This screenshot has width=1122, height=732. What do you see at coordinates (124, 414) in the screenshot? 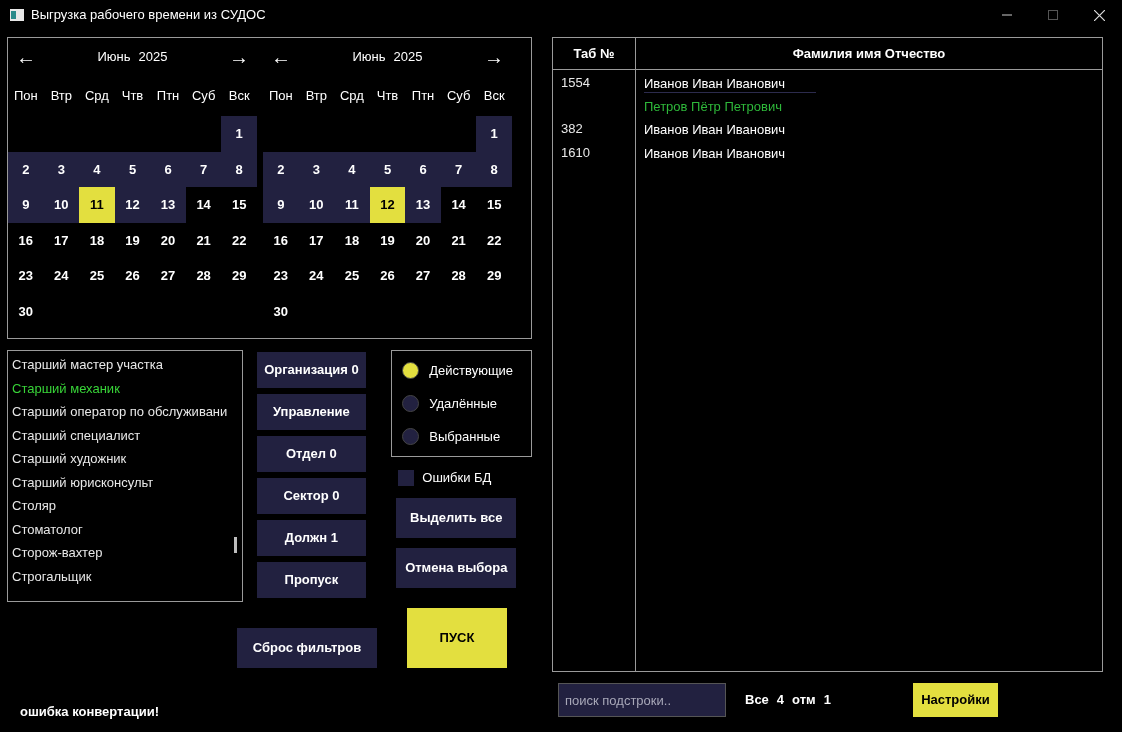
I see `position-item: Старший оператор по обслуживани` at bounding box center [124, 414].